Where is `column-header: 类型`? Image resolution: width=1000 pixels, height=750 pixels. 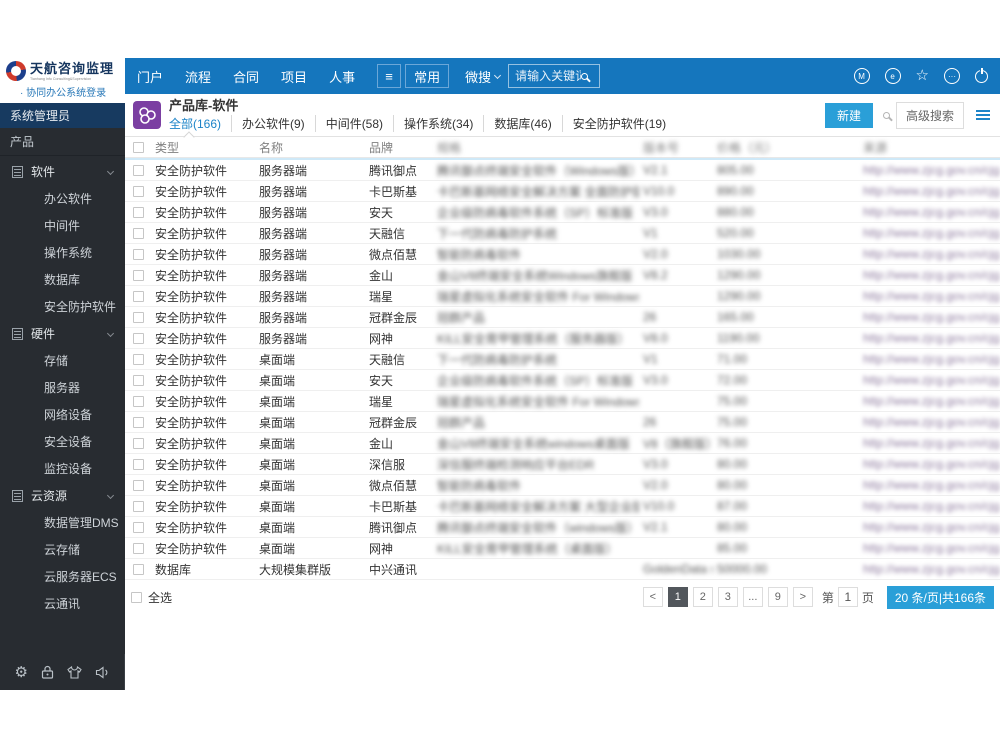 column-header: 类型 is located at coordinates (203, 147).